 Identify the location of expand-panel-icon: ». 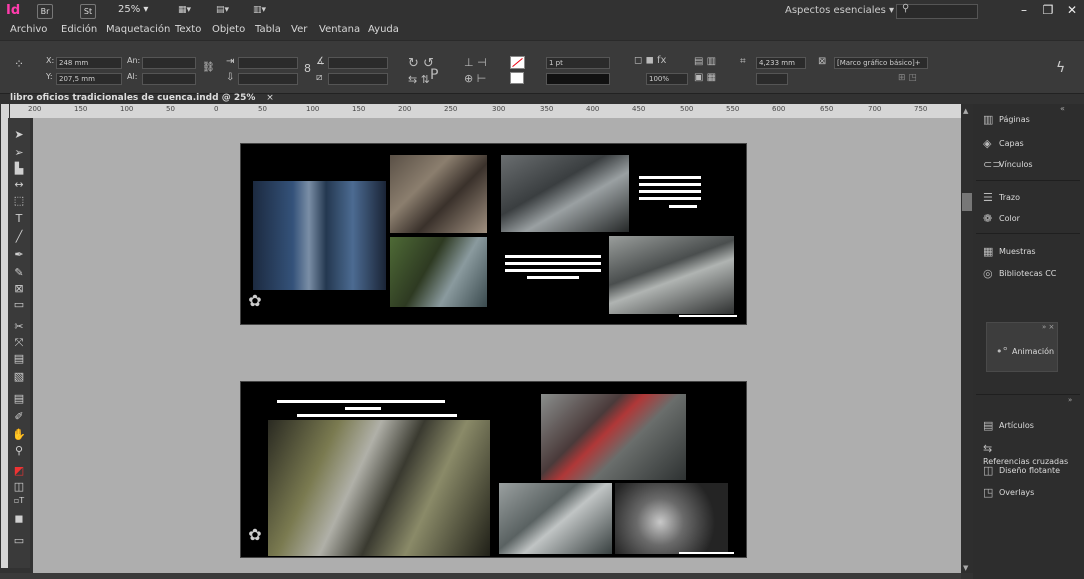
(1070, 400).